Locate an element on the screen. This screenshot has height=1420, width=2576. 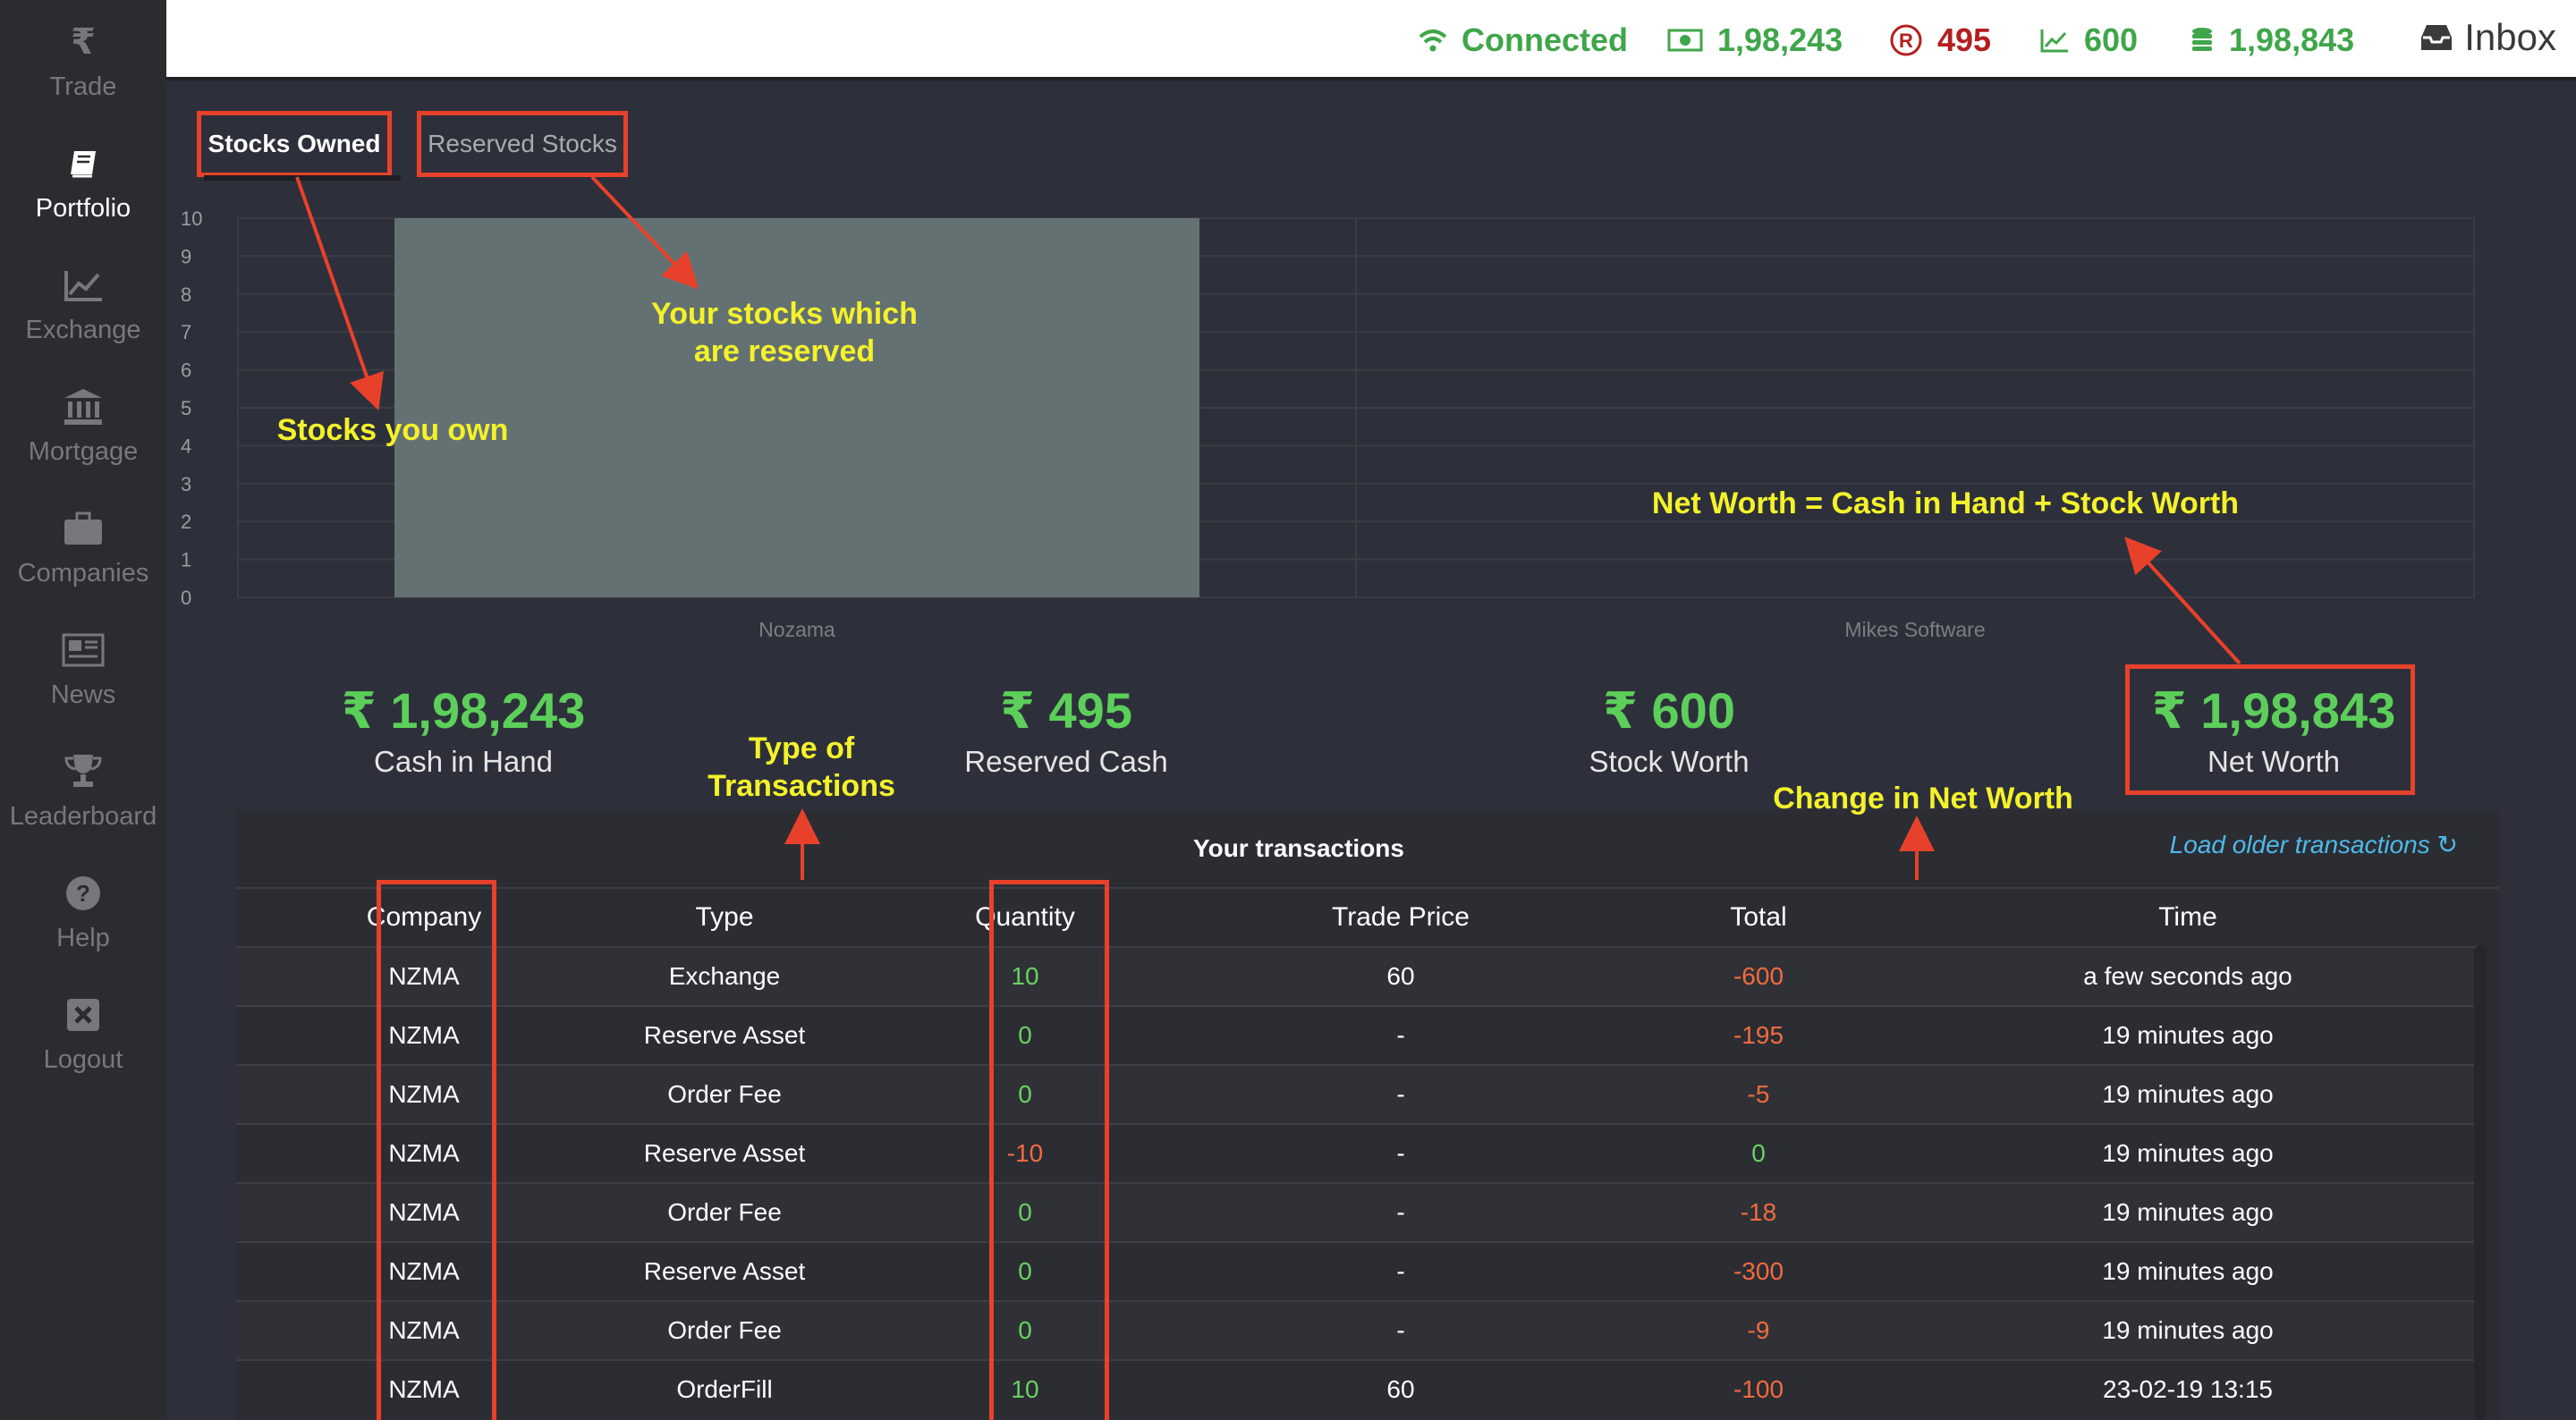
cell-total: 0 is located at coordinates (1758, 1153).